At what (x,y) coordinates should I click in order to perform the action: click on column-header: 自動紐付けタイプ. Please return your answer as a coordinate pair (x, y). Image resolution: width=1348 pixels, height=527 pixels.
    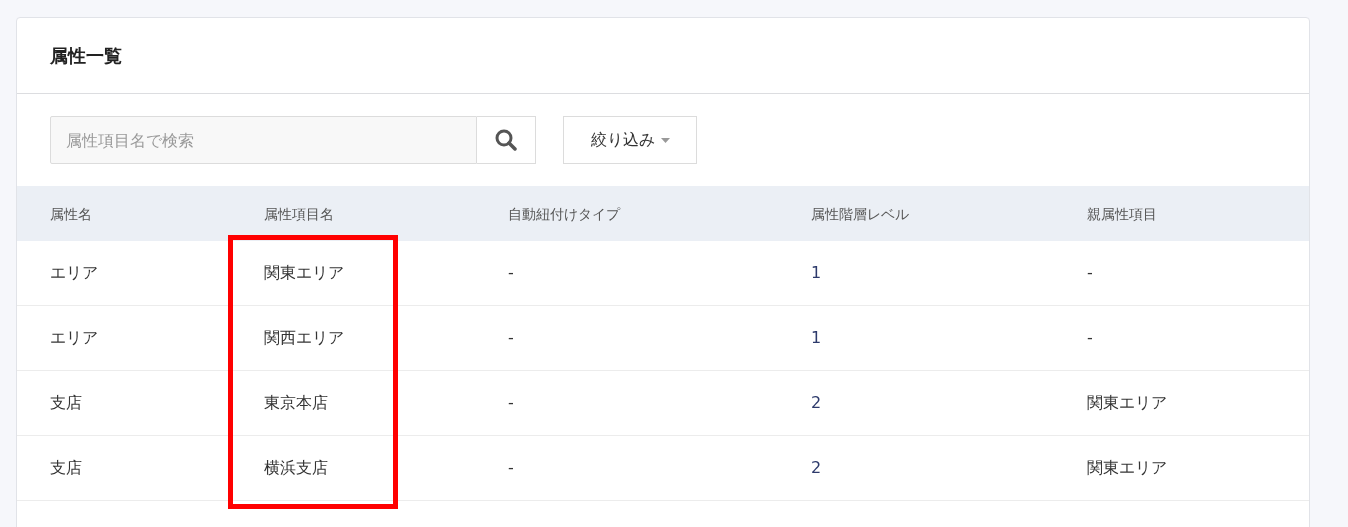
    Looking at the image, I should click on (564, 213).